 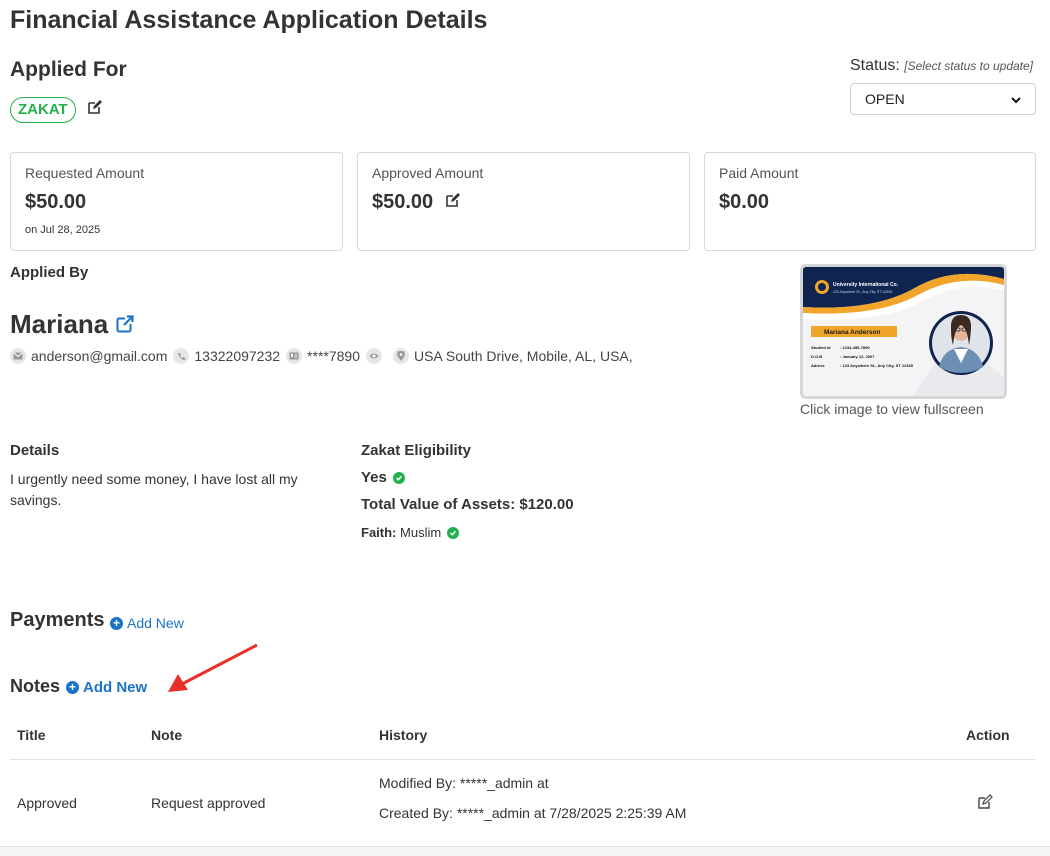 I want to click on details-title: Details, so click(x=35, y=450).